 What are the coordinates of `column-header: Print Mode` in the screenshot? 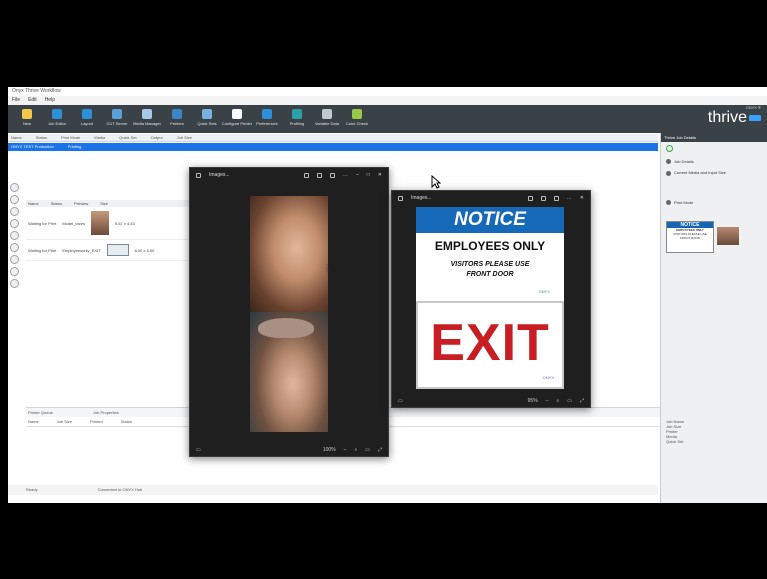 It's located at (70, 137).